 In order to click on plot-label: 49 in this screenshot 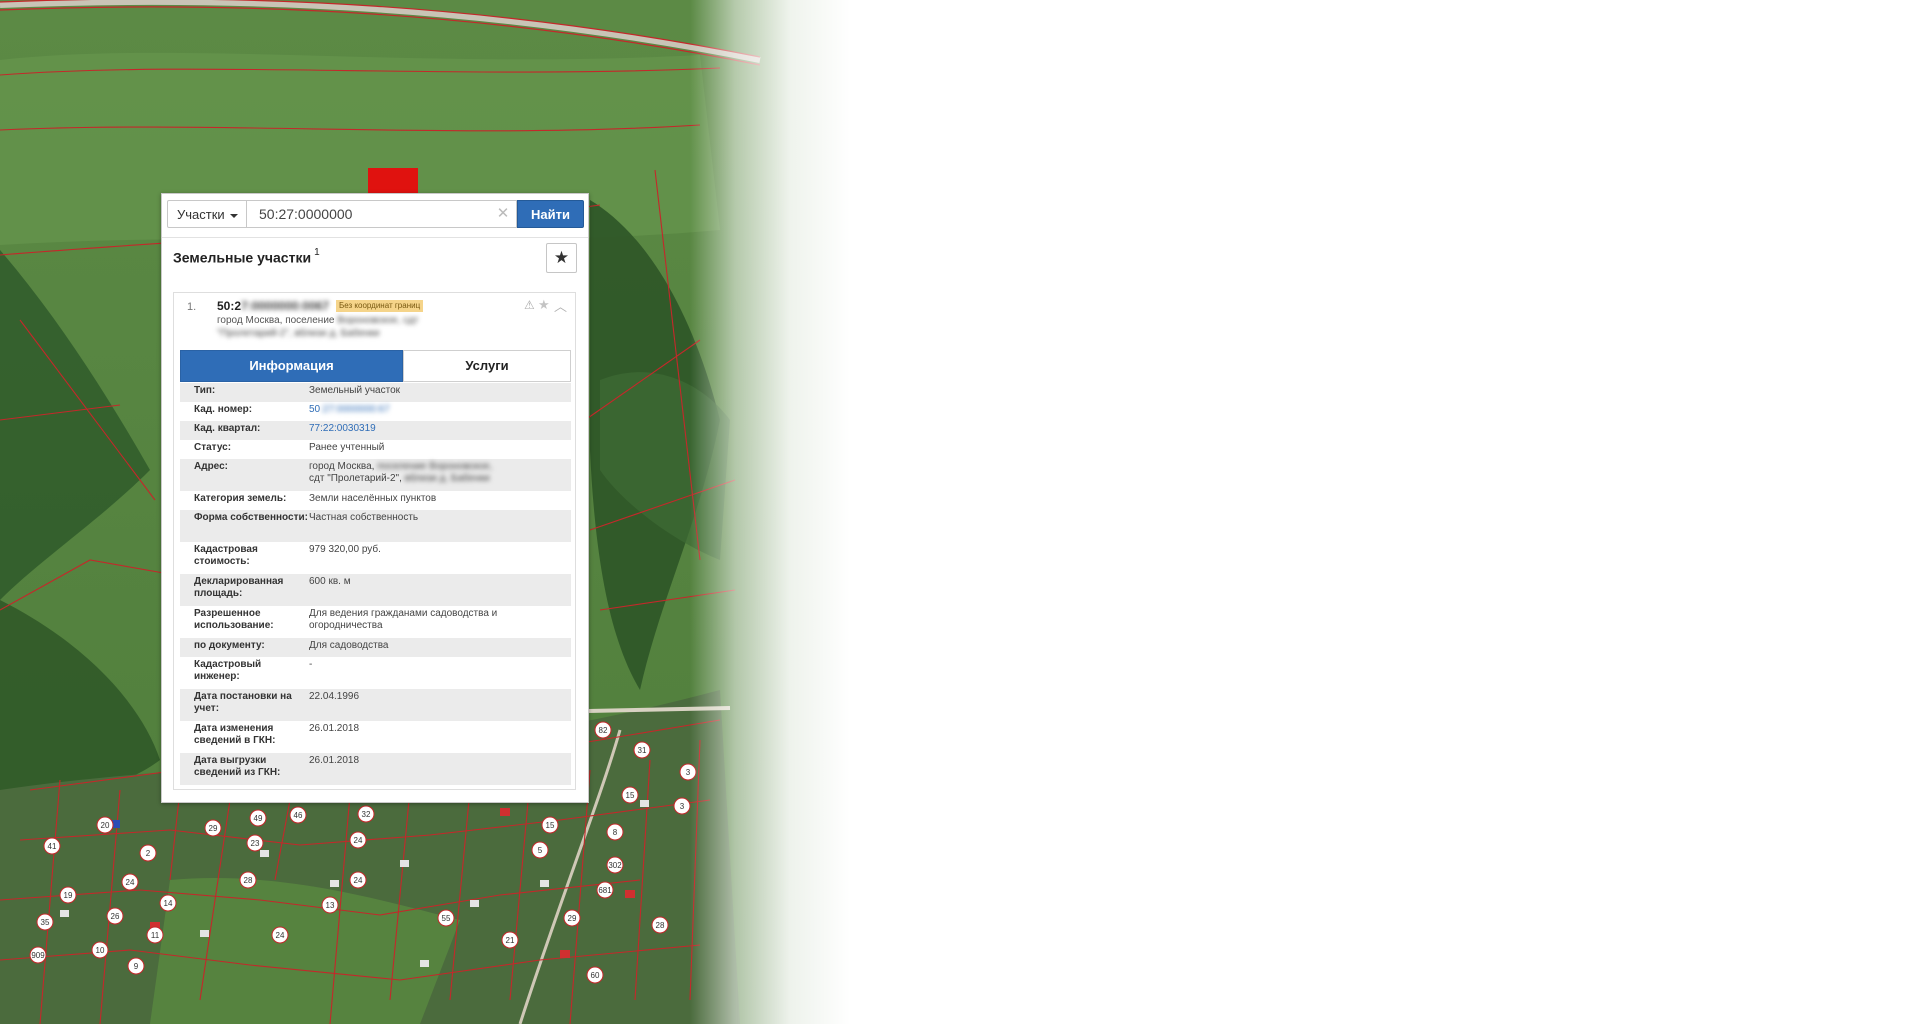, I will do `click(258, 818)`.